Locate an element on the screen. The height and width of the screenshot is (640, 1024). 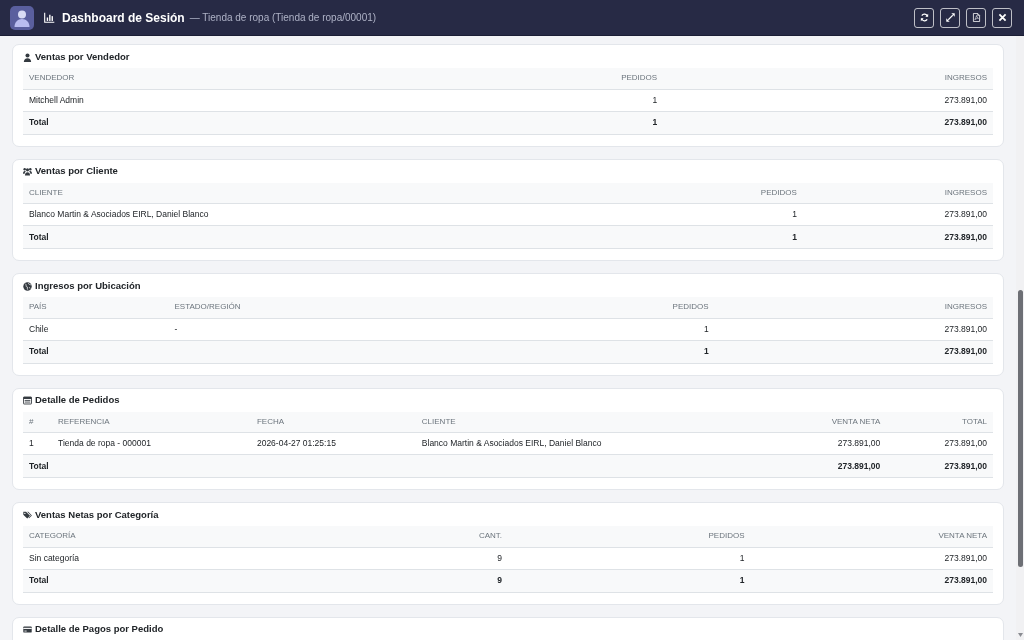
bar-chart-icon is located at coordinates (49, 17).